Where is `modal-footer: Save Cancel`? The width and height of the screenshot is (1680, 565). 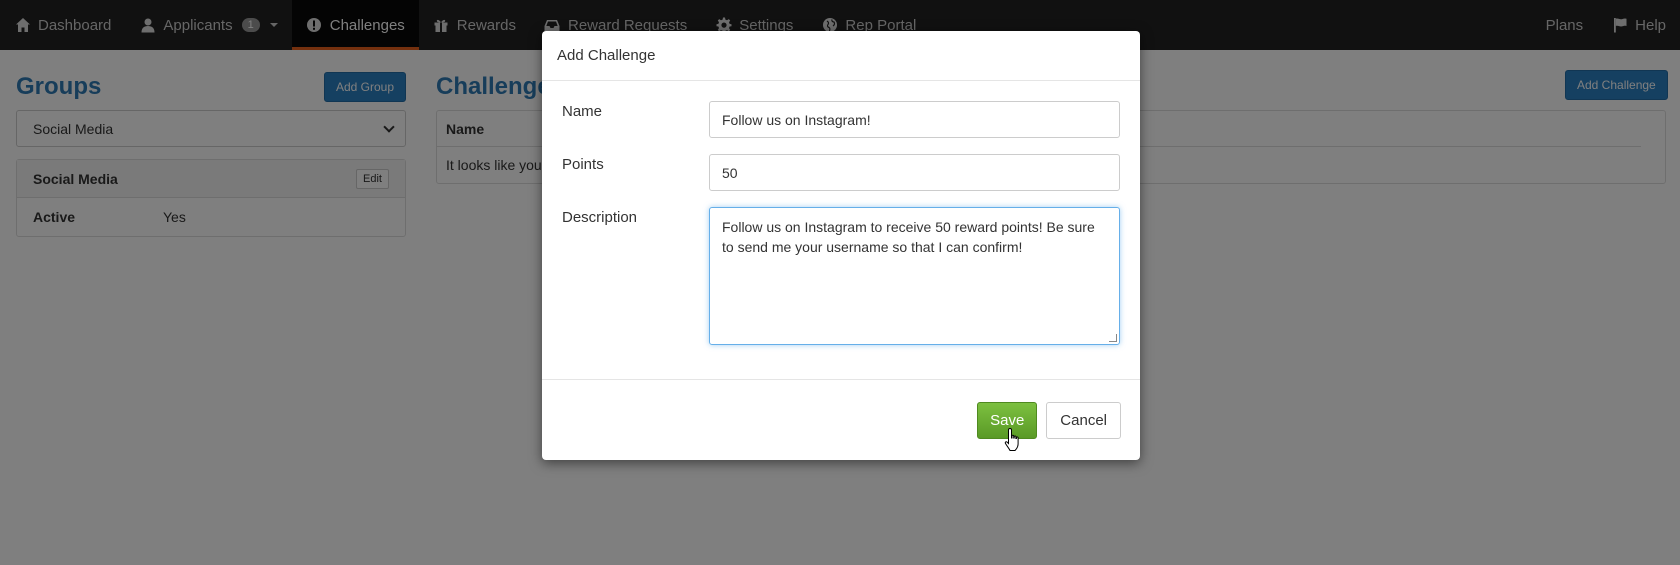
modal-footer: Save Cancel is located at coordinates (841, 420).